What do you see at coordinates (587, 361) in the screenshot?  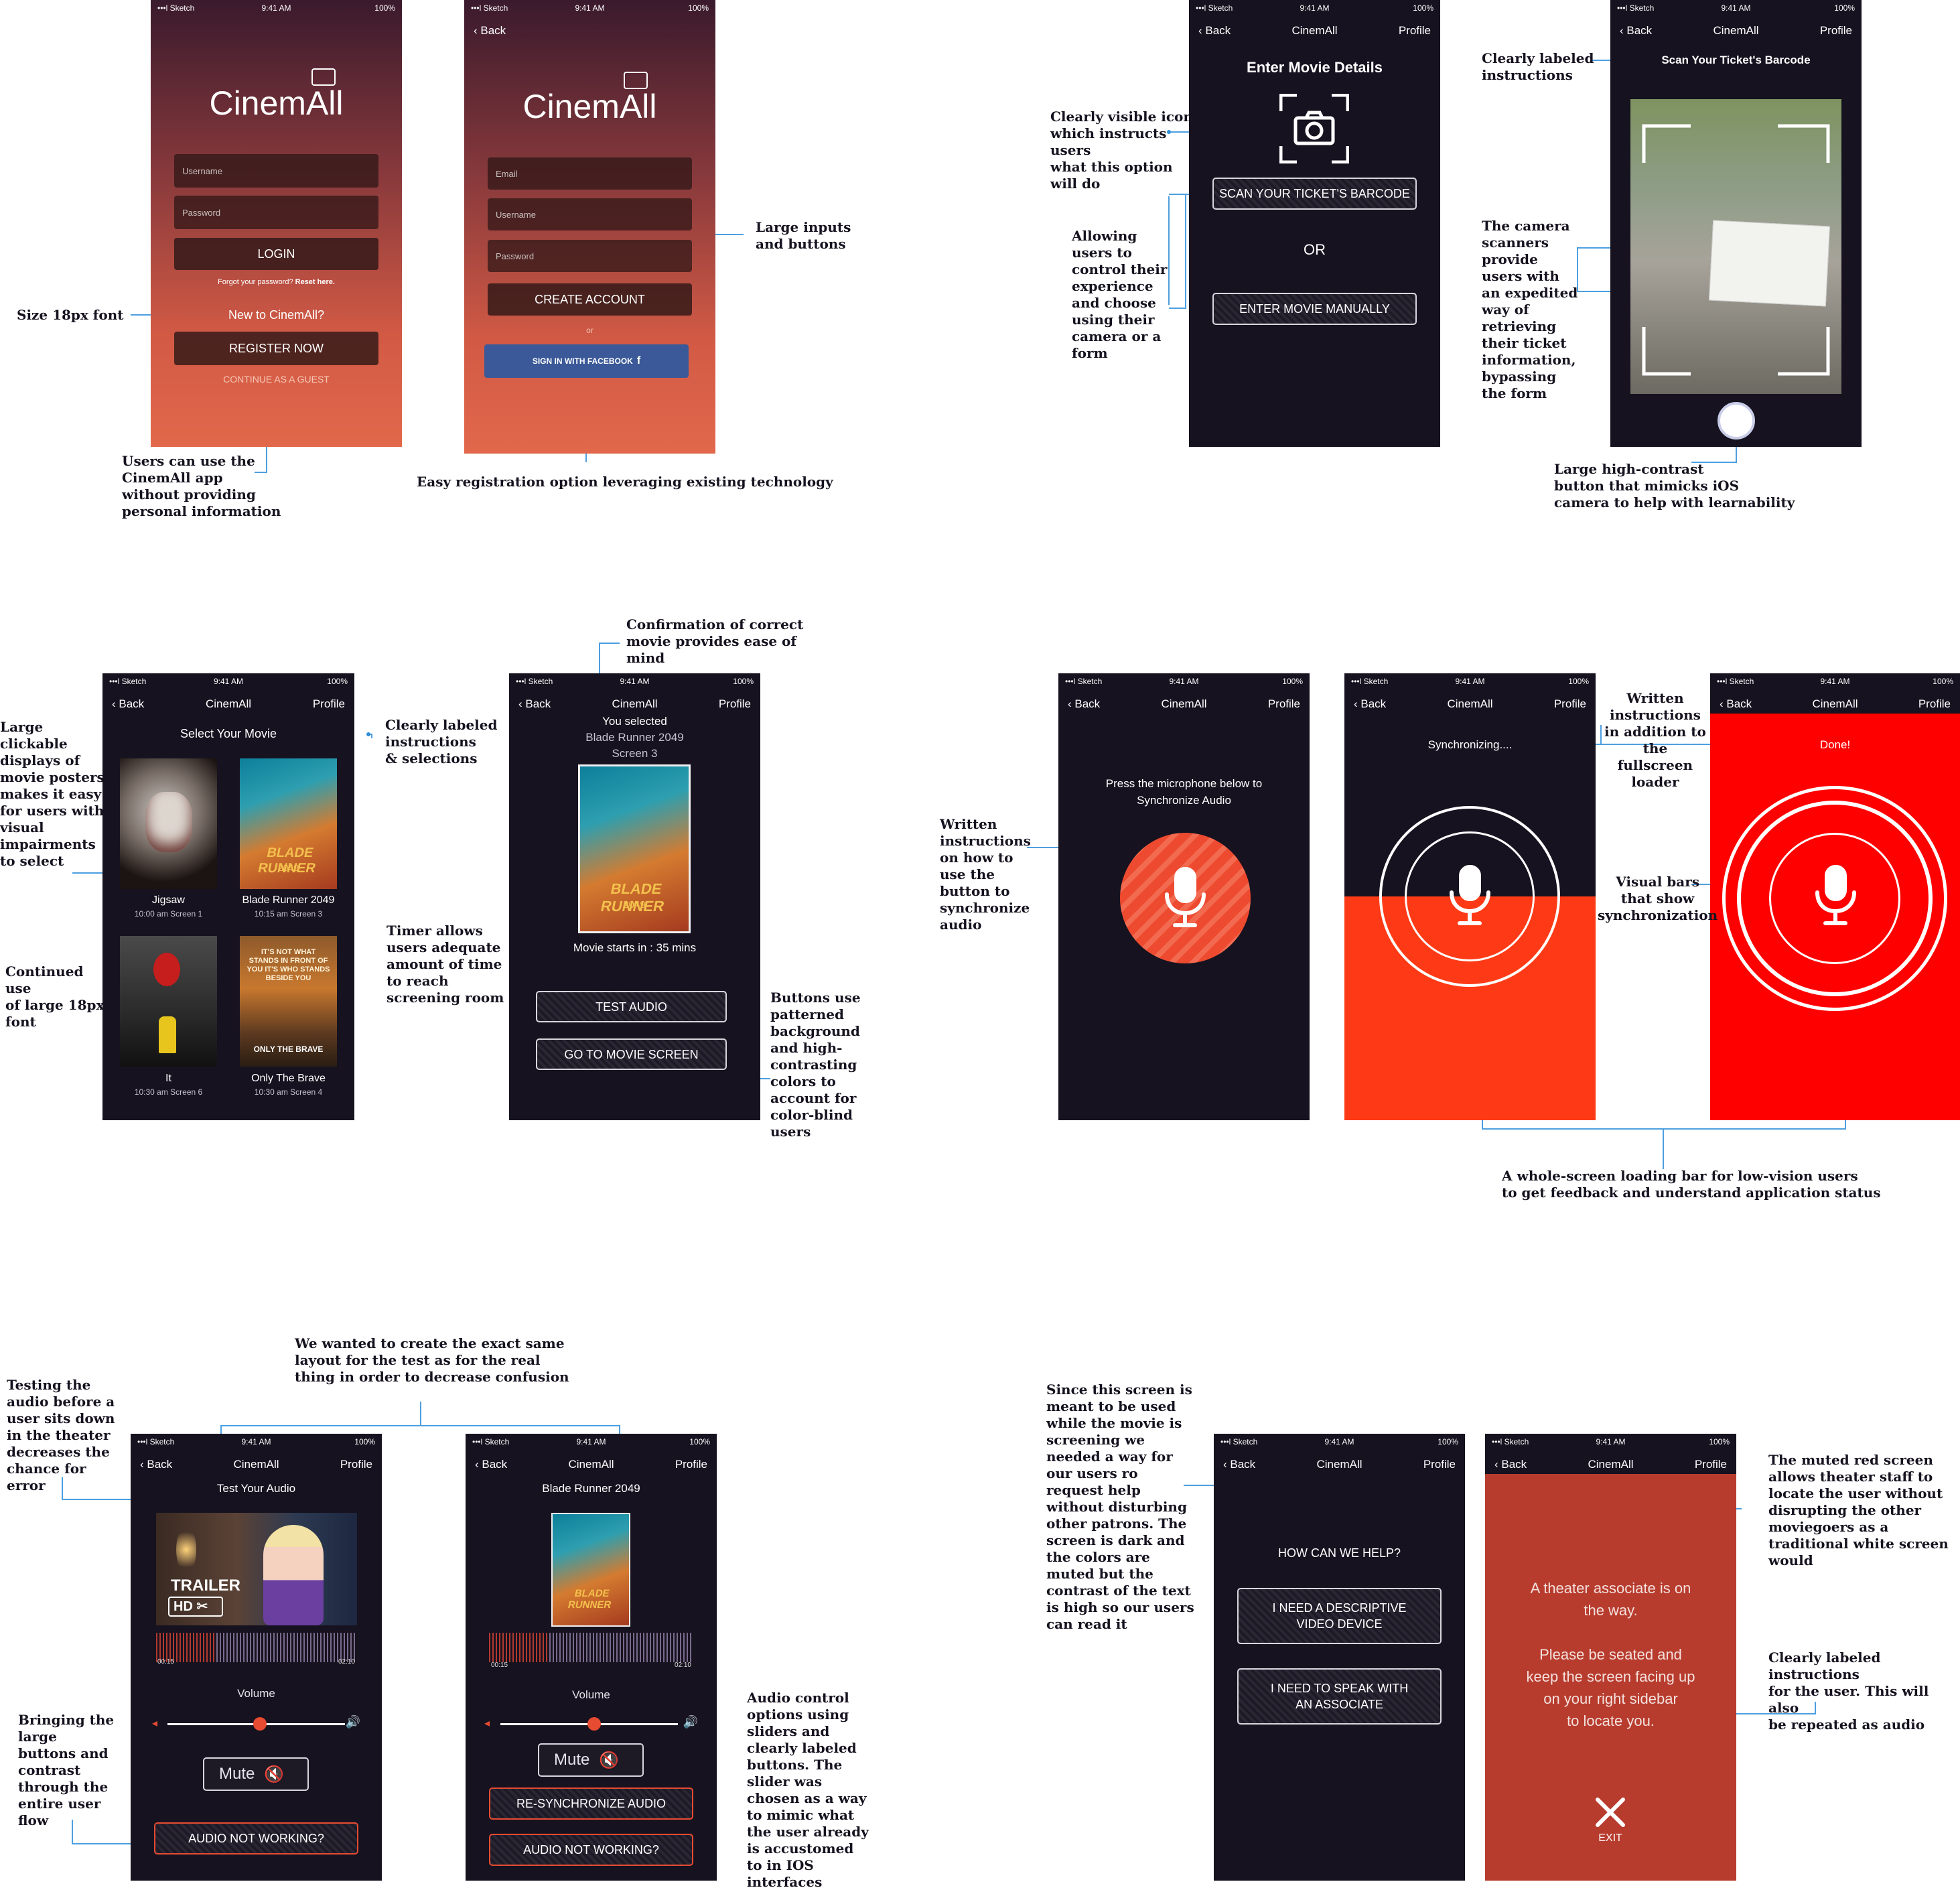 I see `facebook-signin-button: SIGN IN WITH FACEBOOK f` at bounding box center [587, 361].